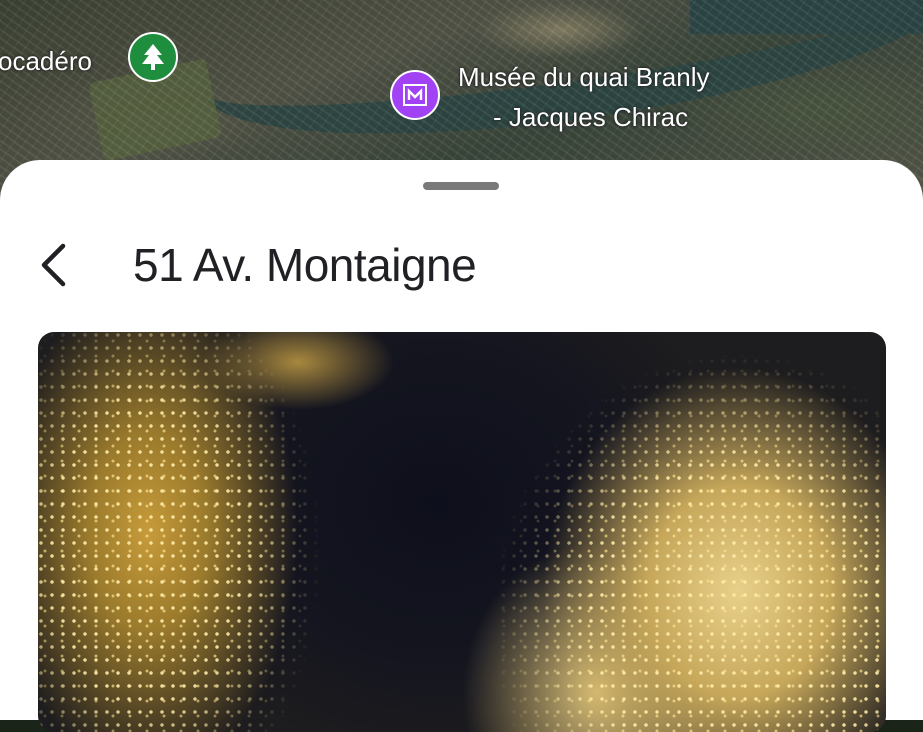 The width and height of the screenshot is (923, 732). Describe the element at coordinates (46, 61) in the screenshot. I see `map-label-trocadero: ocadéro` at that location.